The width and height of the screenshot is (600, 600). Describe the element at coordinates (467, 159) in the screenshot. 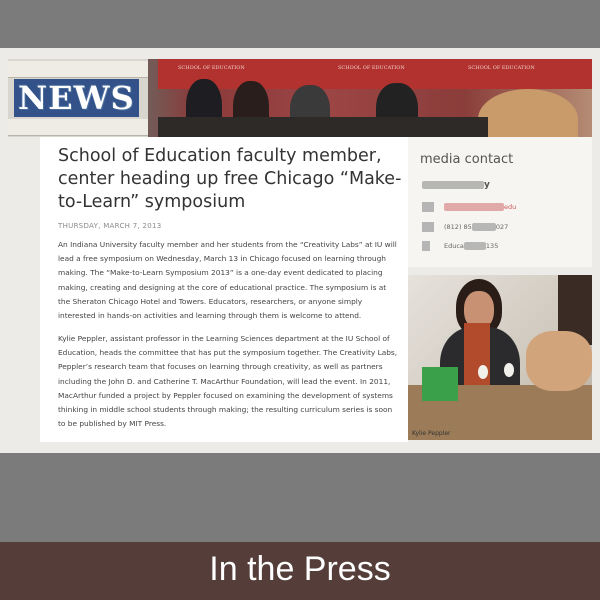

I see `media-contact-heading: media contact` at that location.